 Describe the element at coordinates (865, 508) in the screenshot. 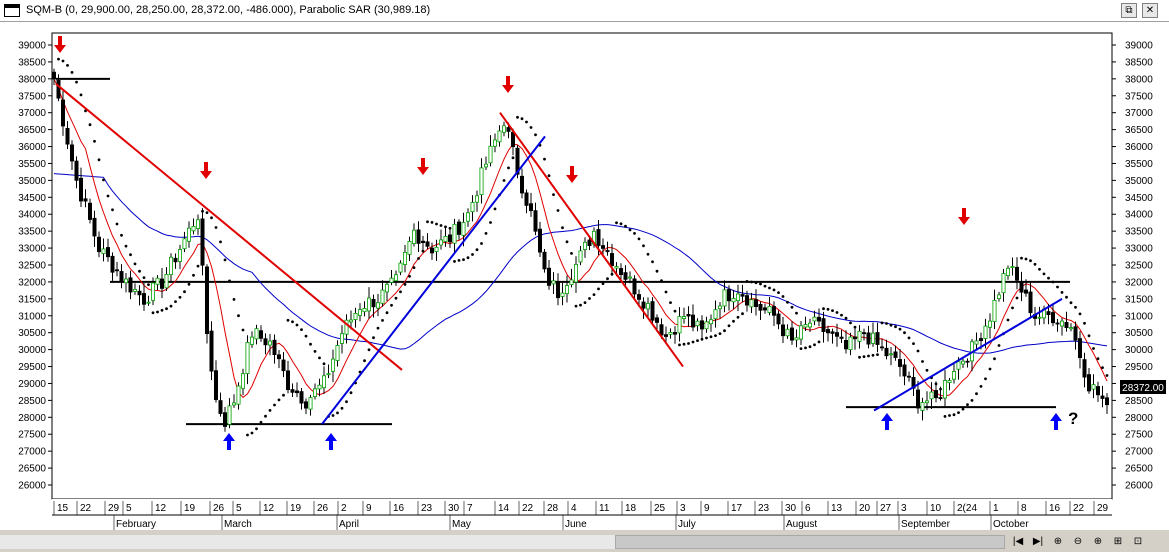

I see `x-day-label: 20` at that location.